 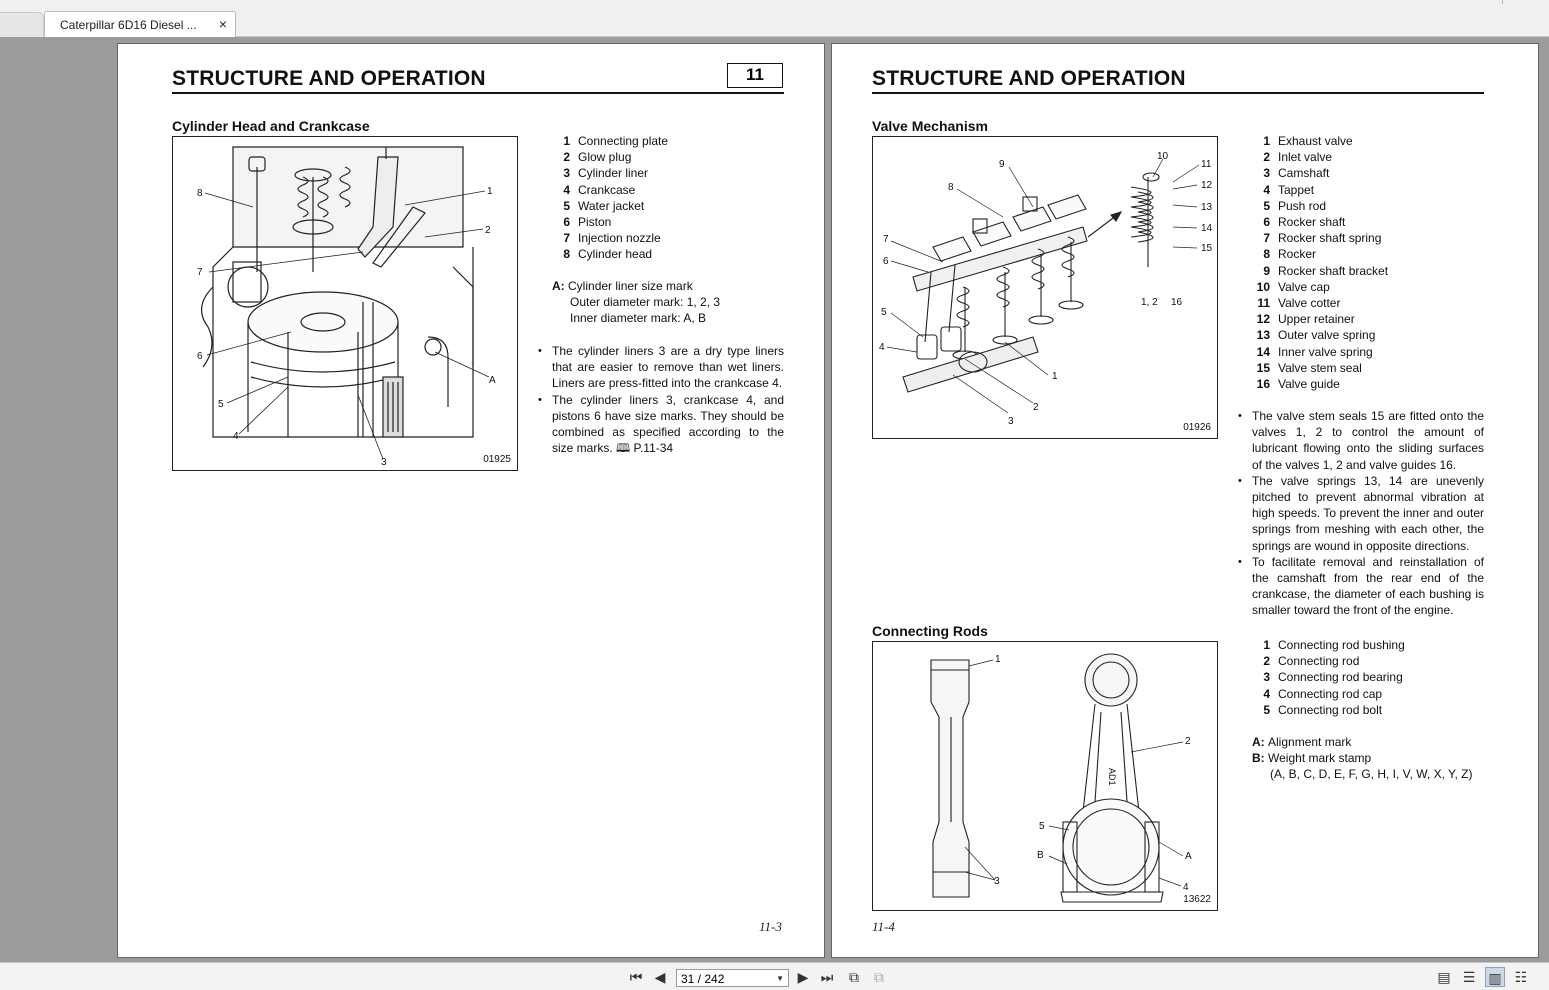 I want to click on figure-valve-mechanism: 9 8 7 6 5 4 1 2 3 10 11 12 13 14 15 1, 2, so click(x=1045, y=287).